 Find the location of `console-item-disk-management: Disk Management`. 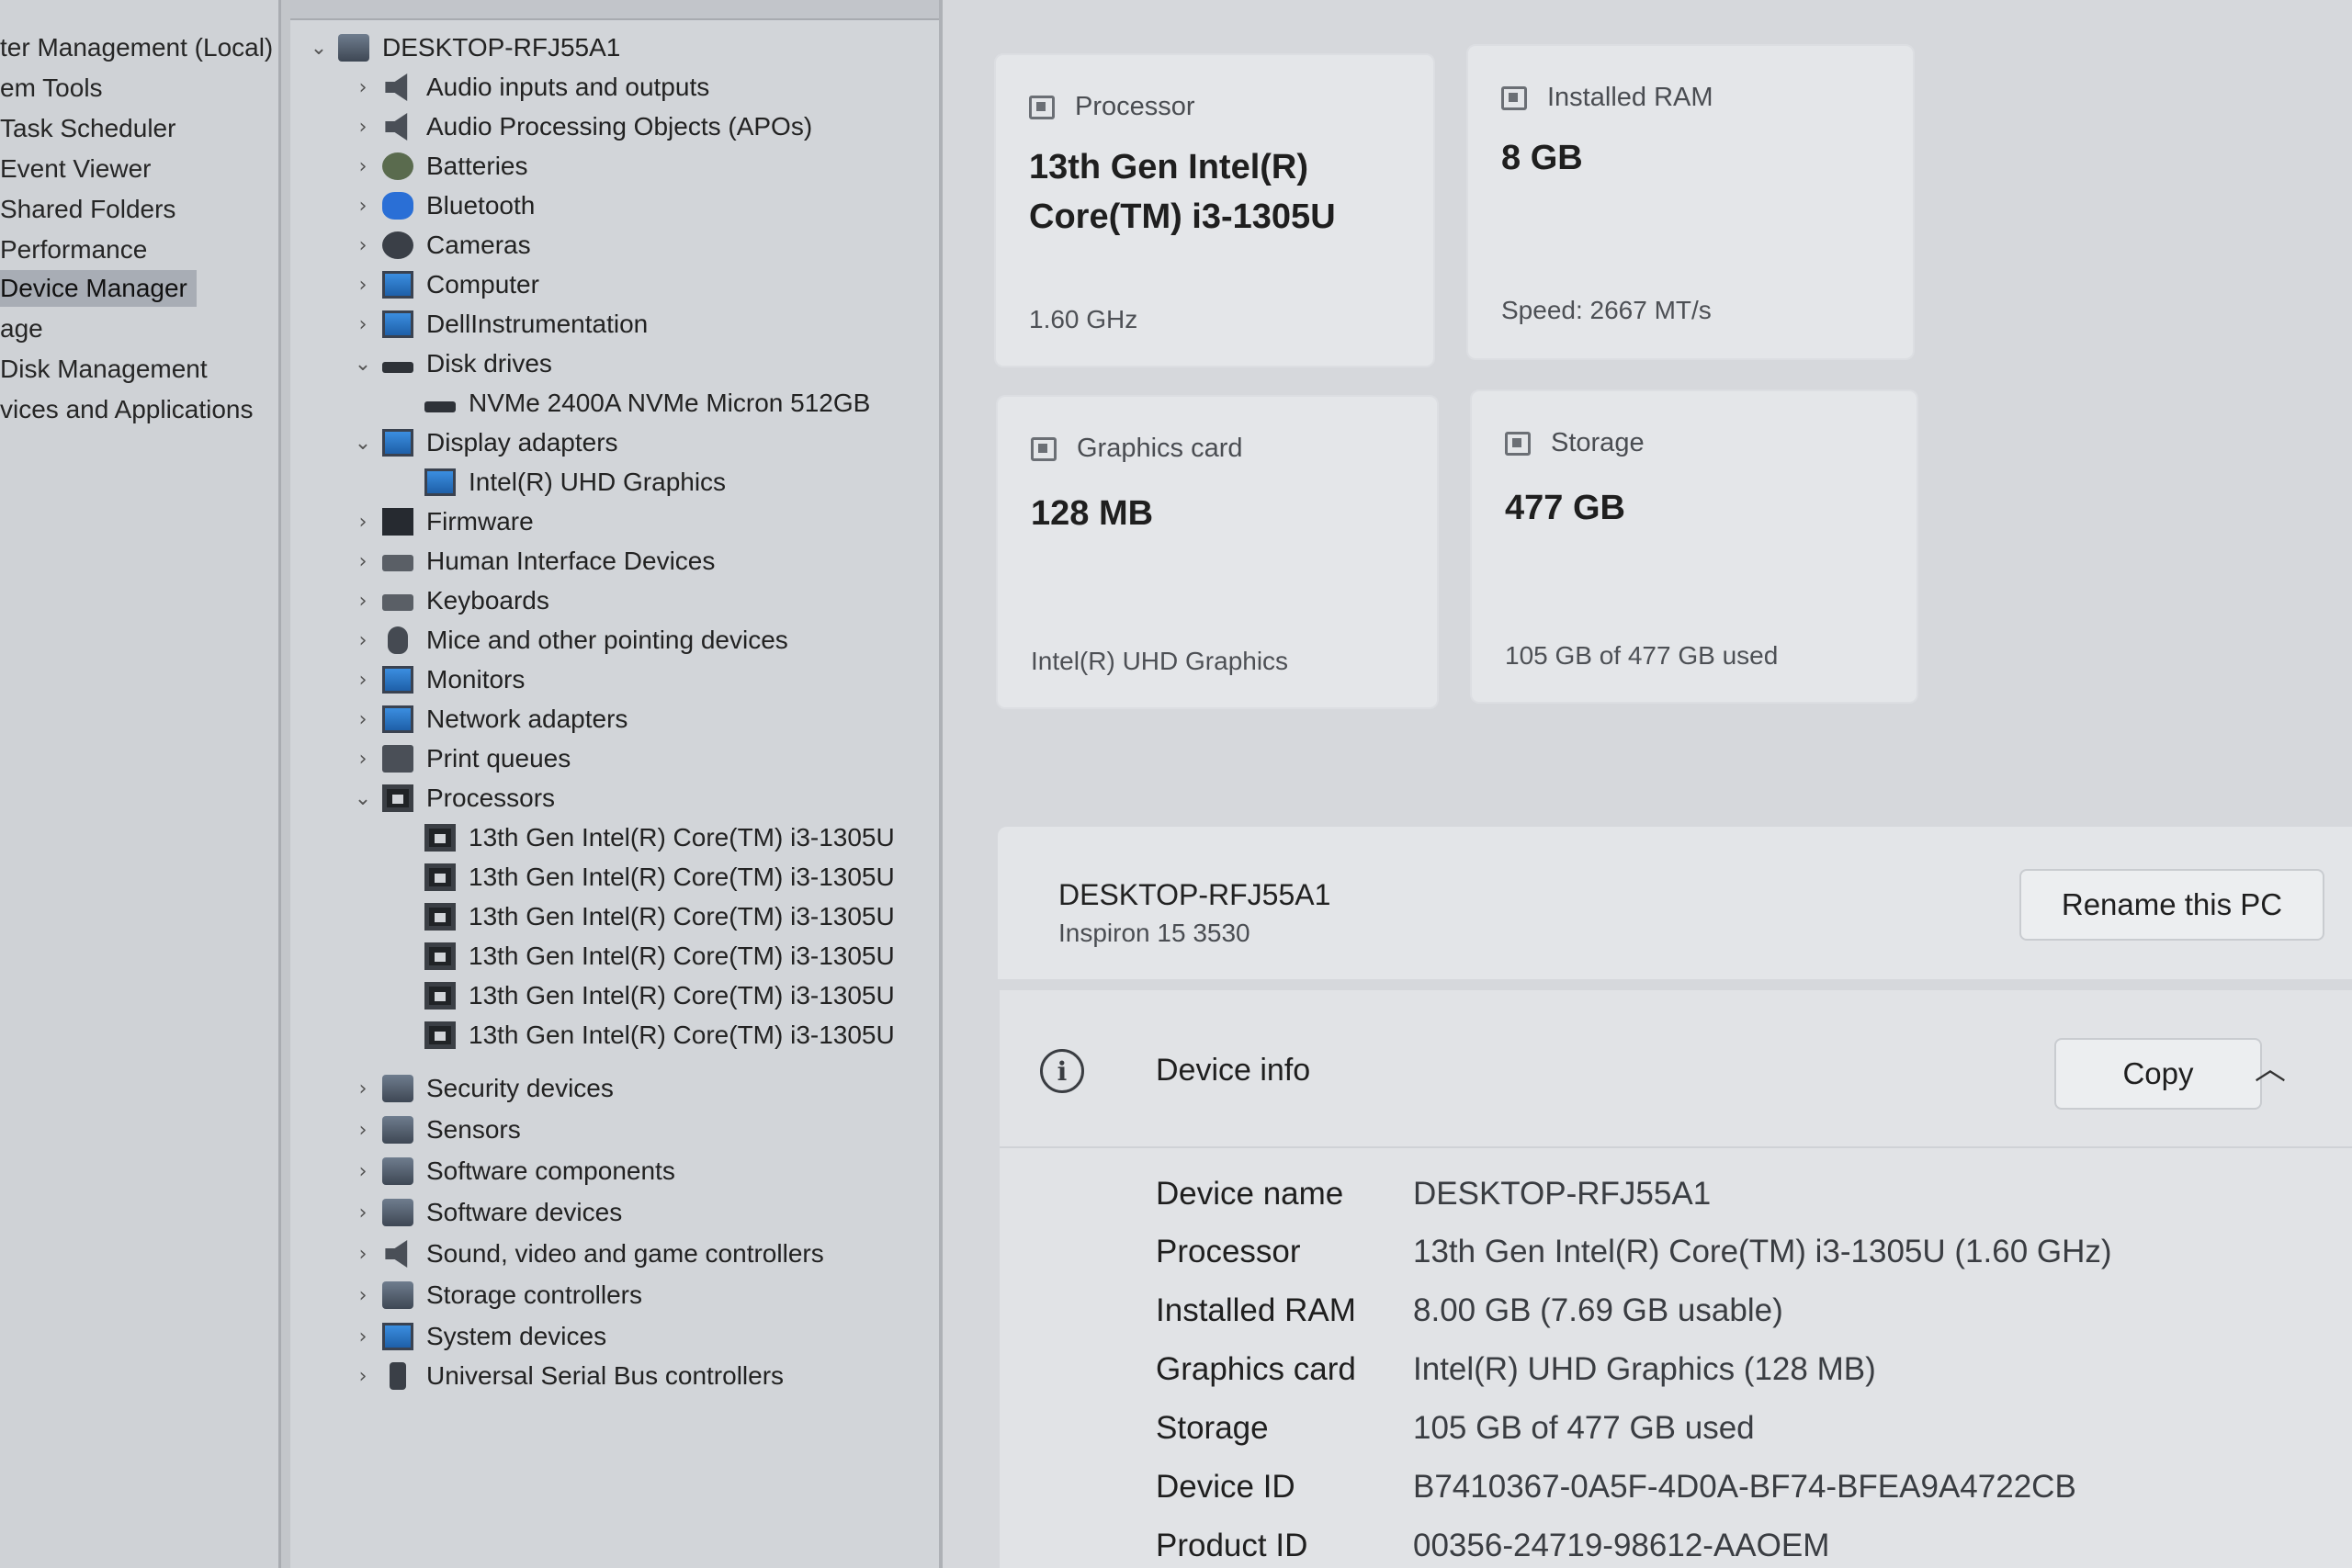

console-item-disk-management: Disk Management is located at coordinates (104, 369).